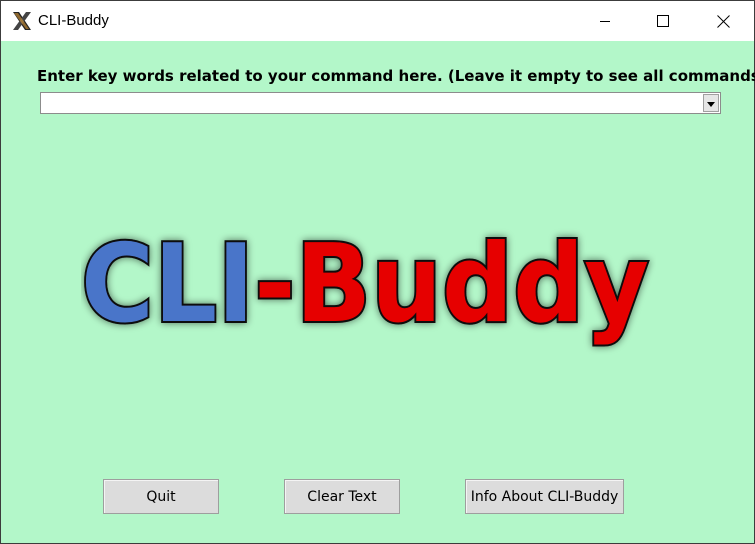 This screenshot has width=755, height=544. What do you see at coordinates (73, 20) in the screenshot?
I see `window-title: CLI-Buddy` at bounding box center [73, 20].